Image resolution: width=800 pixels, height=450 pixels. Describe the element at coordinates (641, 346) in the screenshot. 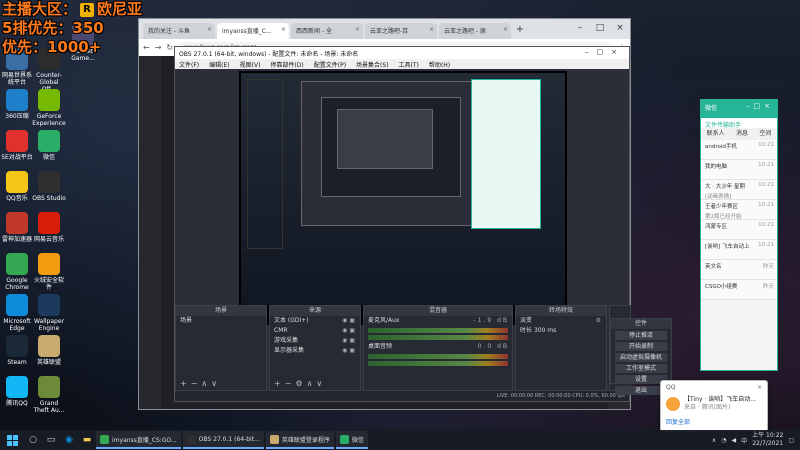

I see `obs-control-button: 开始录制` at that location.